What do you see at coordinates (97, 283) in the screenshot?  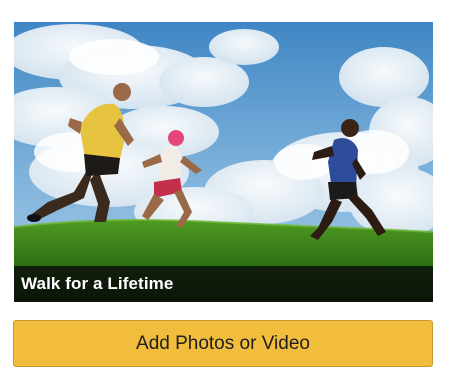 I see `card-caption: Walk for a Lifetime` at bounding box center [97, 283].